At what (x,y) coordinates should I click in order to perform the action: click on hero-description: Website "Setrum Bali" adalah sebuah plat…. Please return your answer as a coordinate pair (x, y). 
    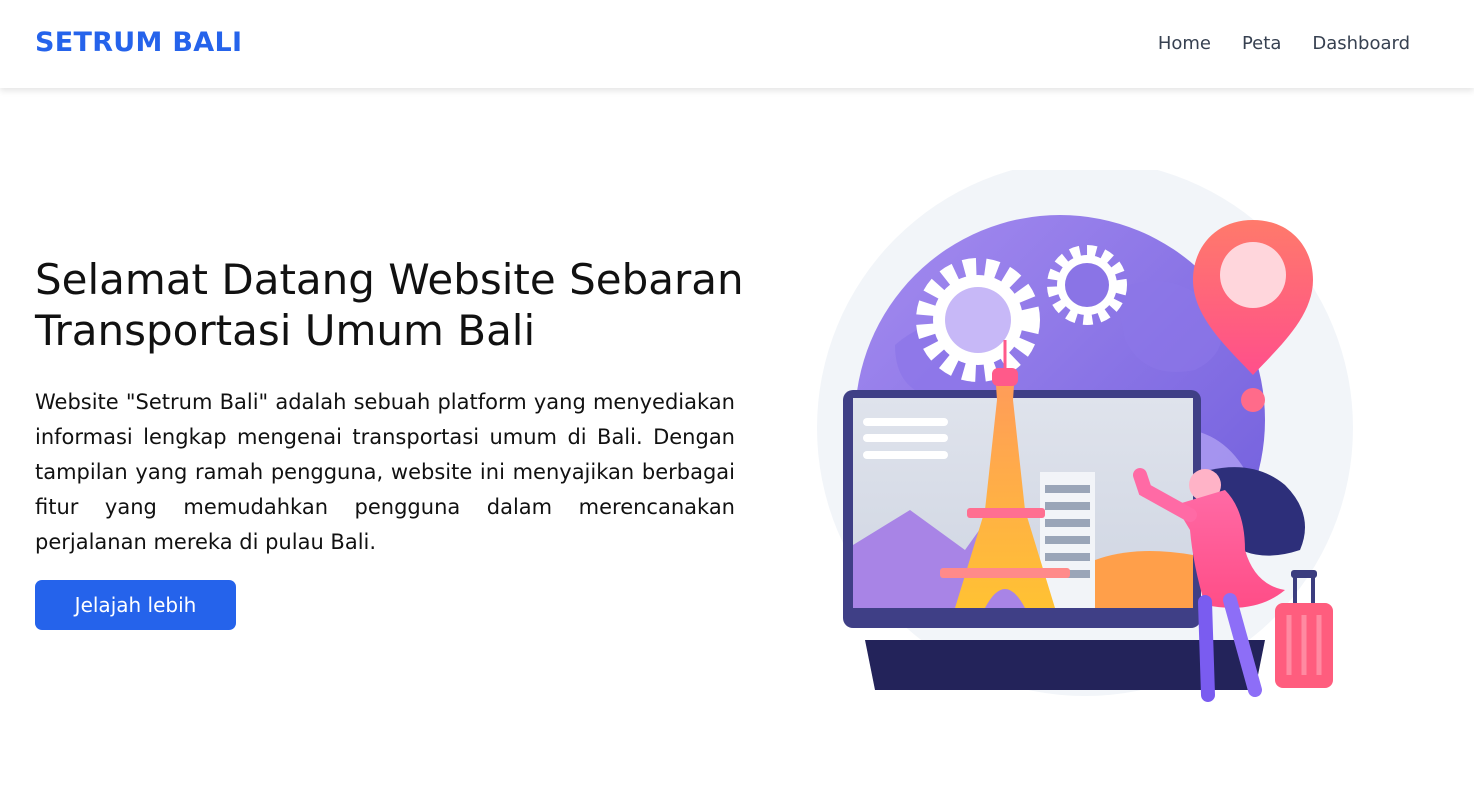
    Looking at the image, I should click on (385, 472).